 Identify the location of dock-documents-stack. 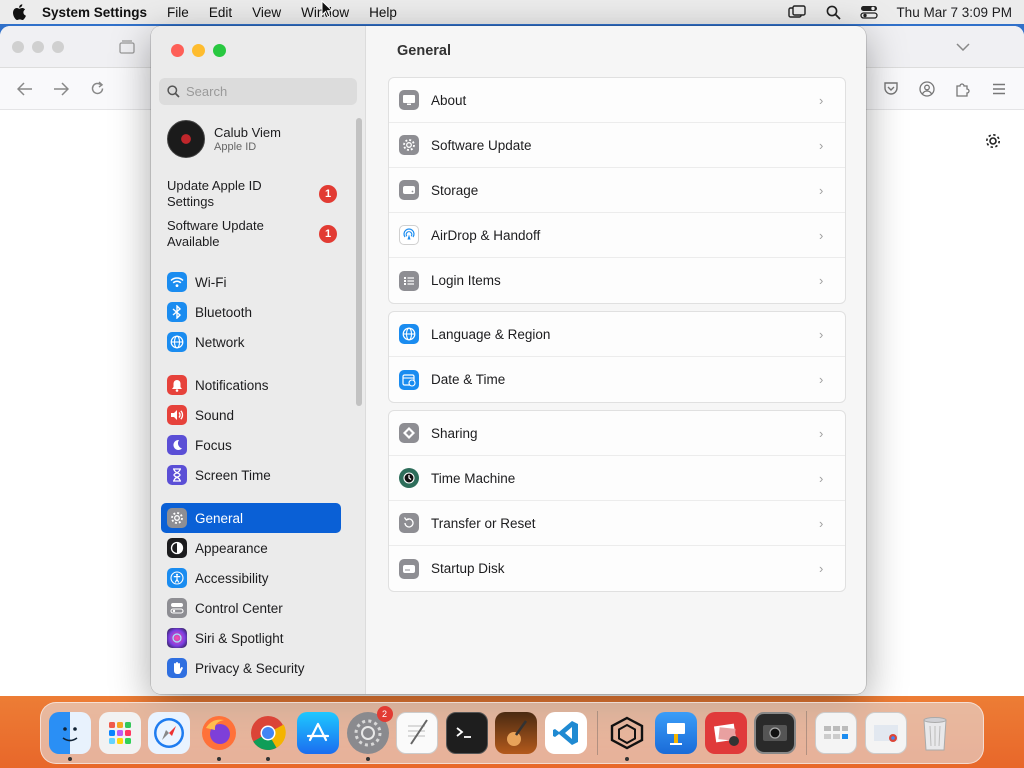
(885, 733).